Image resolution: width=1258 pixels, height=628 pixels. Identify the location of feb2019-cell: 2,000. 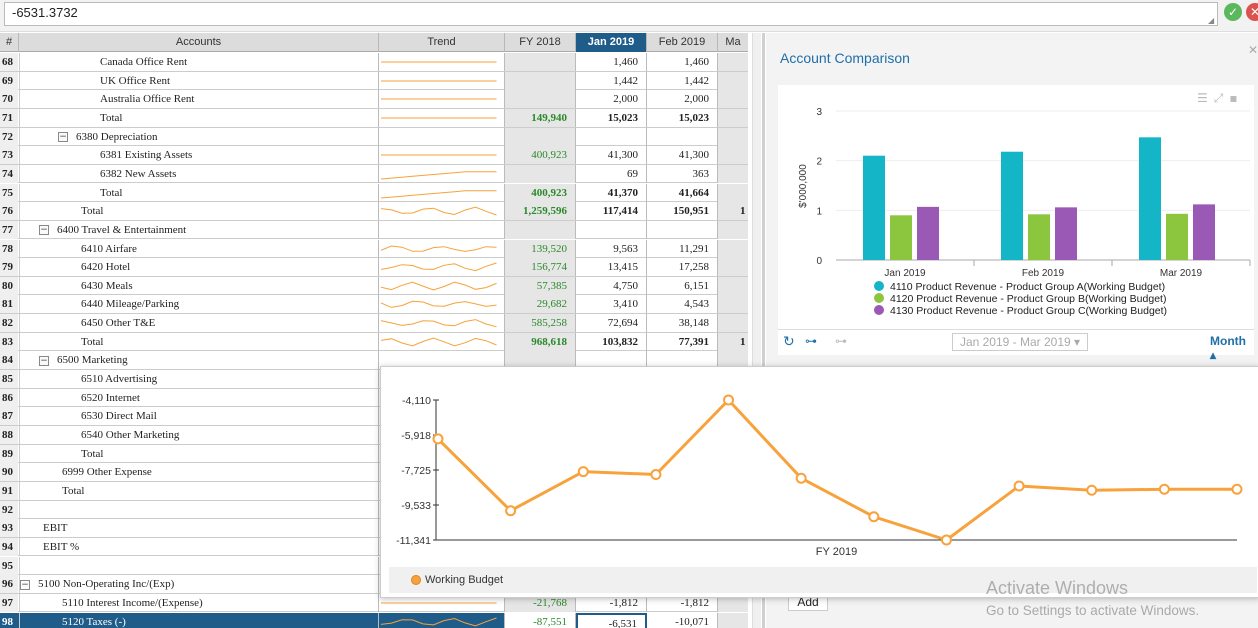
(682, 99).